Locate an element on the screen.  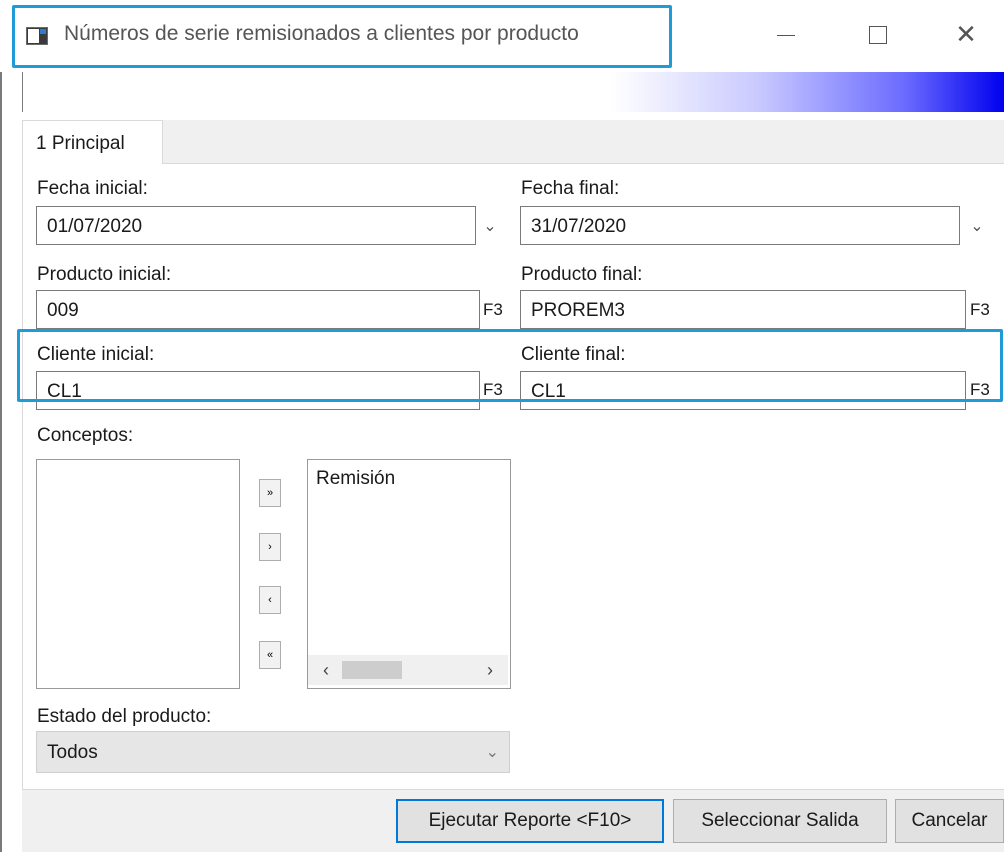
fecha-inicial-dropdown-button: ⌄ is located at coordinates (490, 225).